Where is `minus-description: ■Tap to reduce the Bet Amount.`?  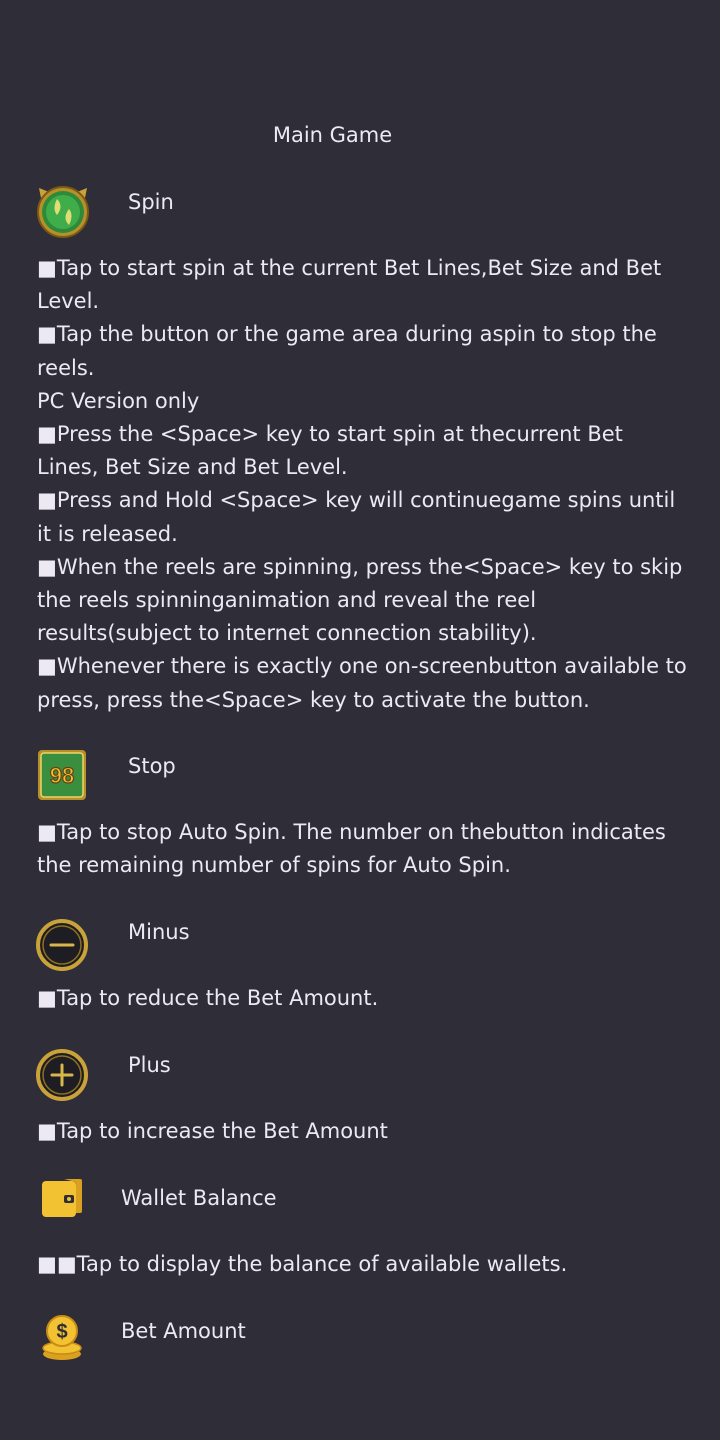
minus-description: ■Tap to reduce the Bet Amount. is located at coordinates (208, 998).